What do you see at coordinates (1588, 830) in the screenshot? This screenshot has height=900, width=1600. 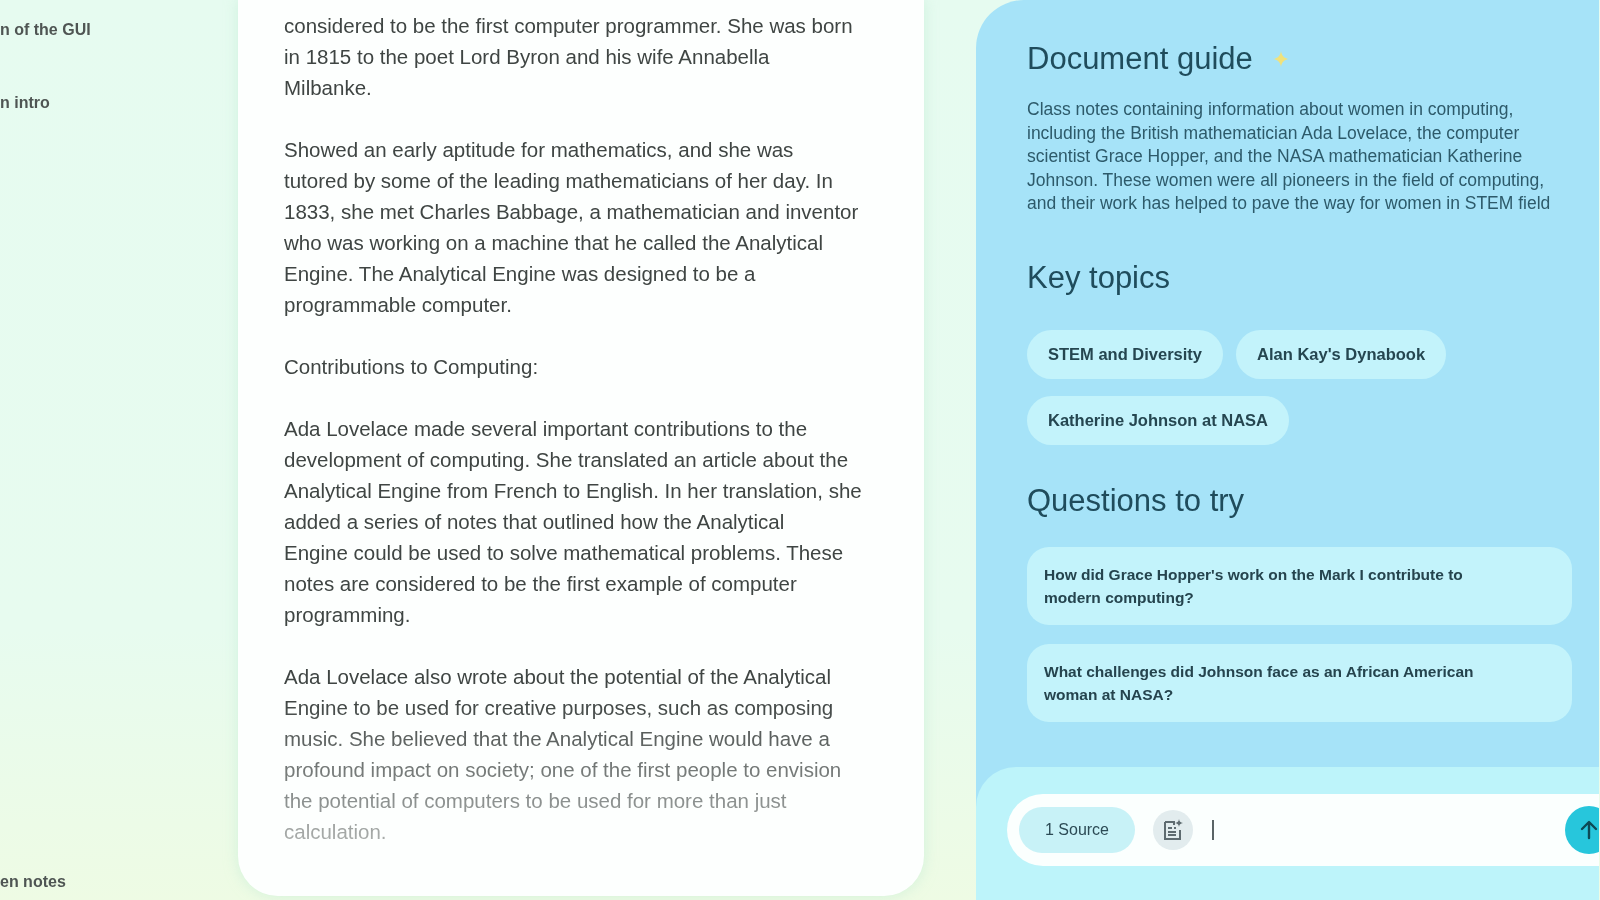 I see `arrow-up-icon` at bounding box center [1588, 830].